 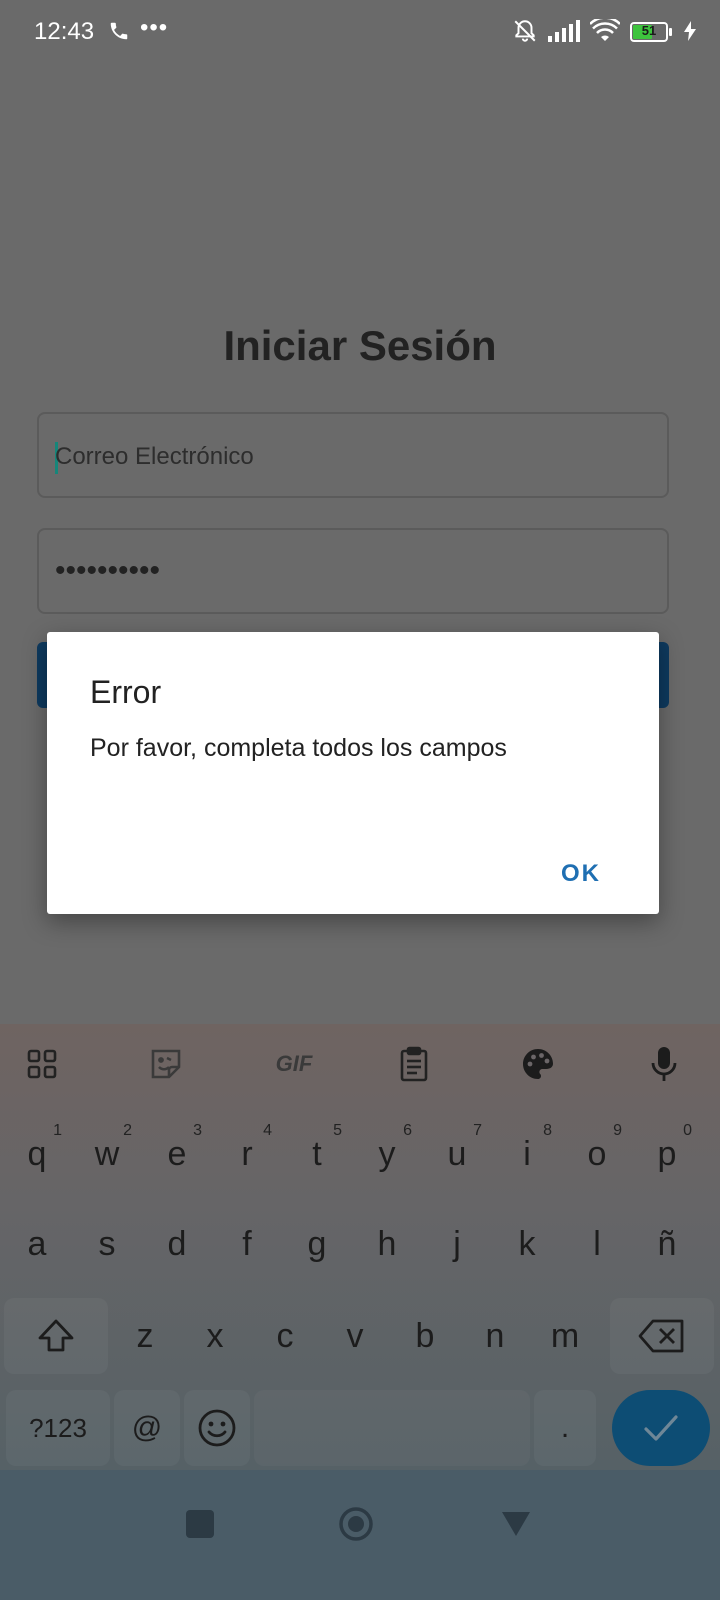 What do you see at coordinates (525, 33) in the screenshot?
I see `silent-bell-icon` at bounding box center [525, 33].